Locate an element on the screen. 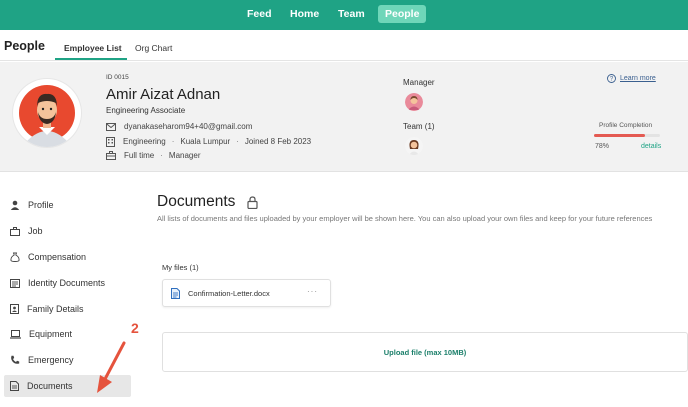  team-label: Team (1) is located at coordinates (419, 126).